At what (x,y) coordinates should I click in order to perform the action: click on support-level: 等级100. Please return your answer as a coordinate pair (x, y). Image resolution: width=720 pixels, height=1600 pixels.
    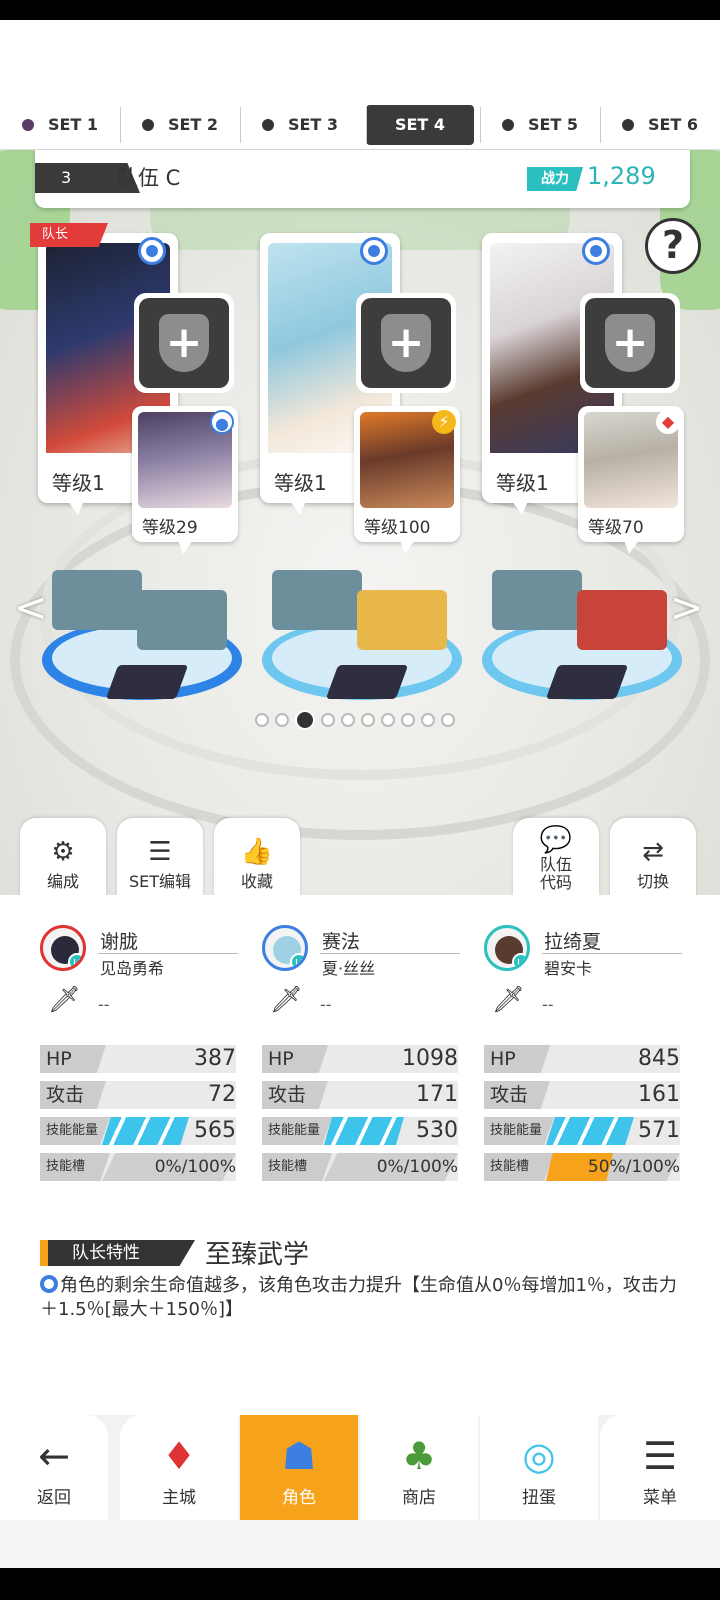
    Looking at the image, I should click on (397, 533).